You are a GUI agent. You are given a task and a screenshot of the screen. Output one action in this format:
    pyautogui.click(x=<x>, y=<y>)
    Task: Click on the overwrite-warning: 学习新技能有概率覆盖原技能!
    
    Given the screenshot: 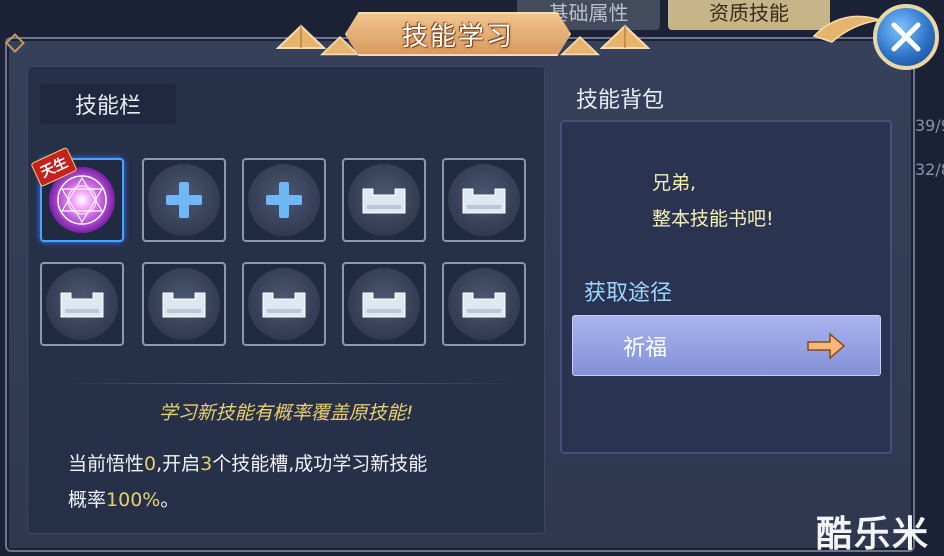 What is the action you would take?
    pyautogui.click(x=286, y=413)
    